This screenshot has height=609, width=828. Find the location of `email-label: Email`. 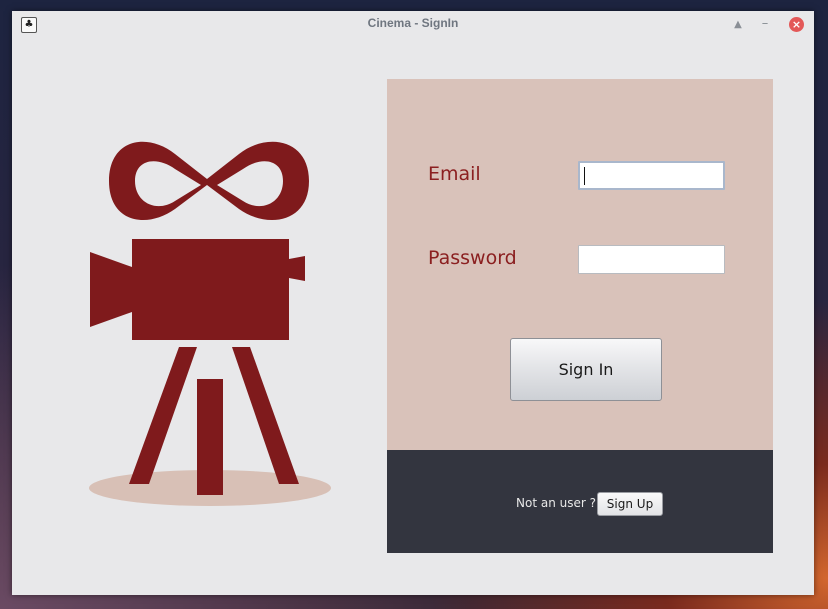

email-label: Email is located at coordinates (454, 174).